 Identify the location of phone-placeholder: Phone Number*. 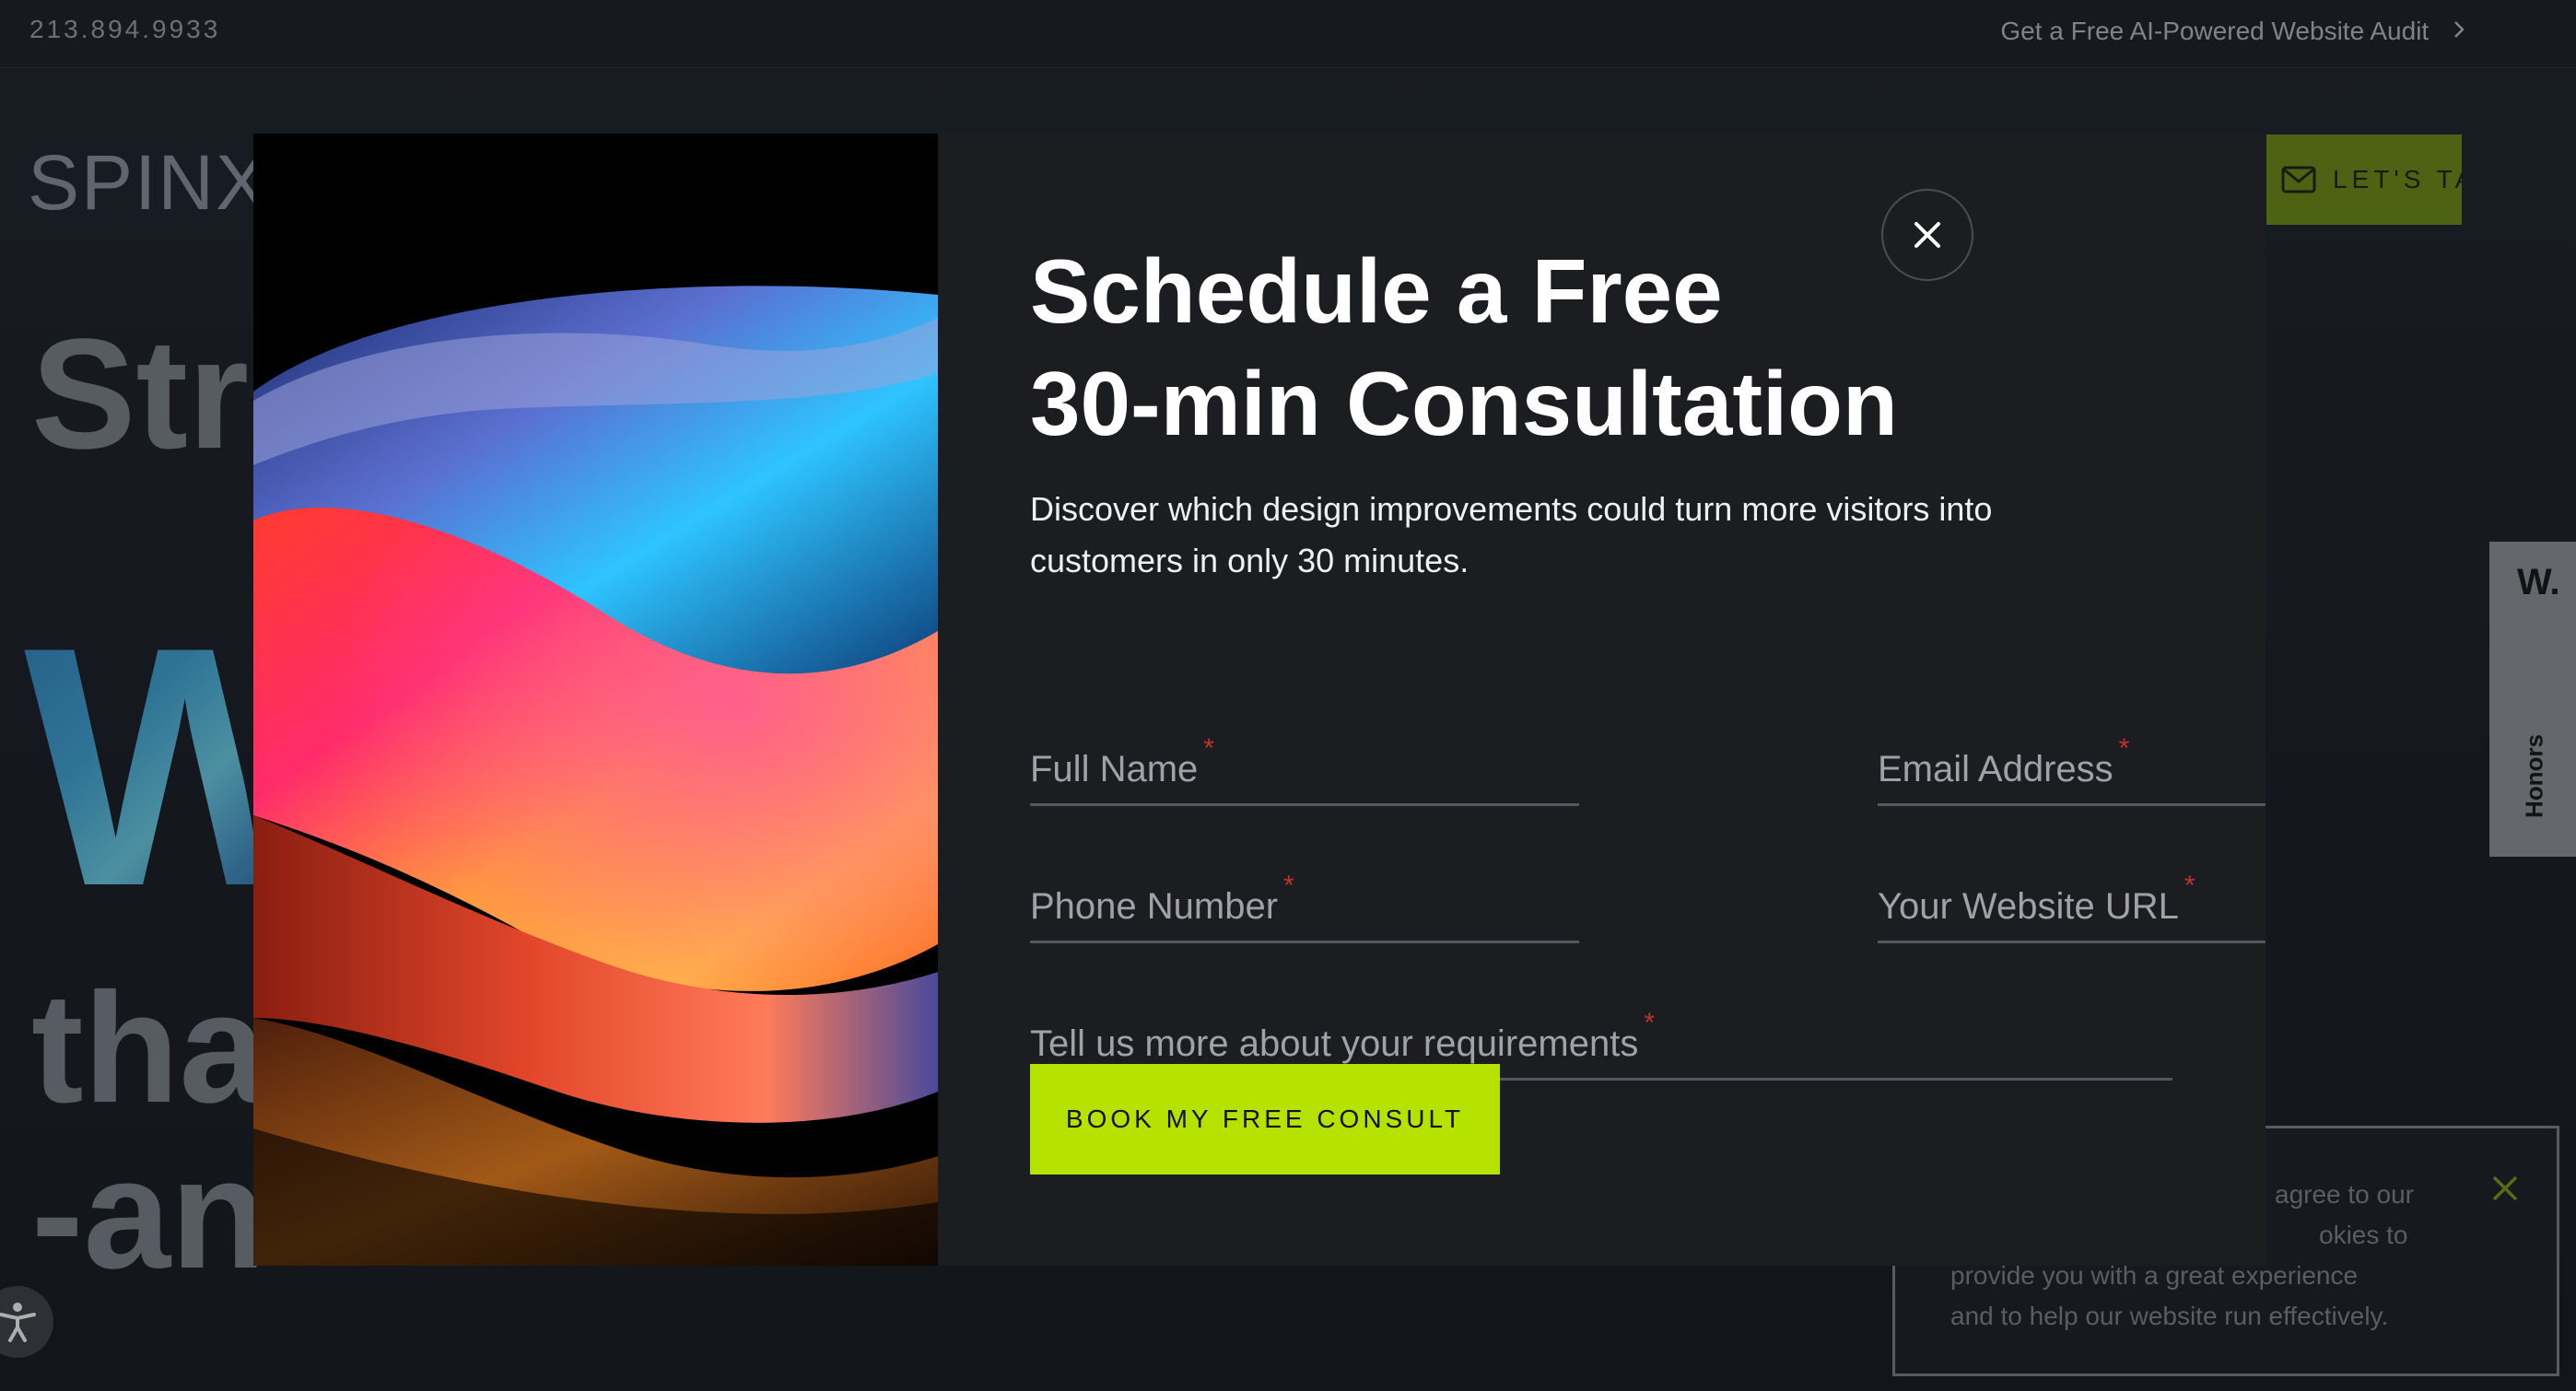
(1162, 899).